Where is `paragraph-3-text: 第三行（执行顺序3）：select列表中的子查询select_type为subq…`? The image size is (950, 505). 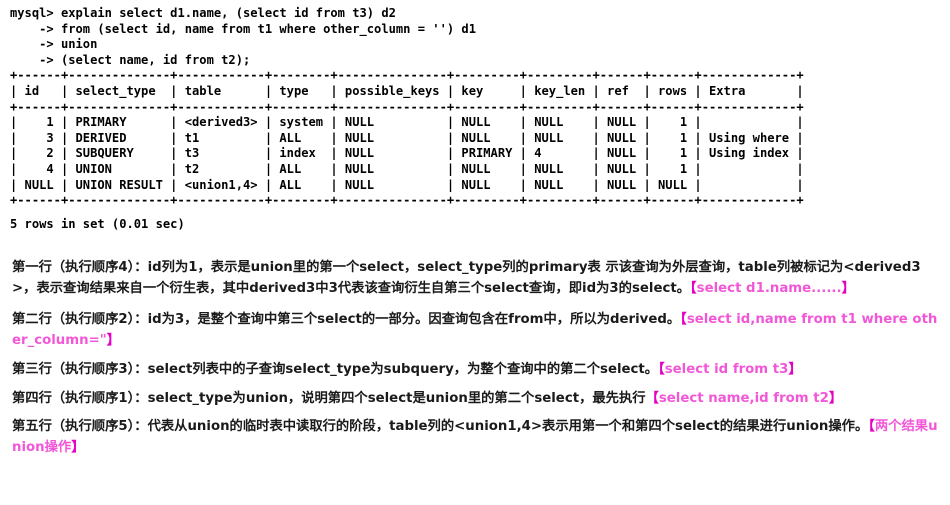 paragraph-3-text: 第三行（执行顺序3）：select列表中的子查询select_type为subq… is located at coordinates (335, 369).